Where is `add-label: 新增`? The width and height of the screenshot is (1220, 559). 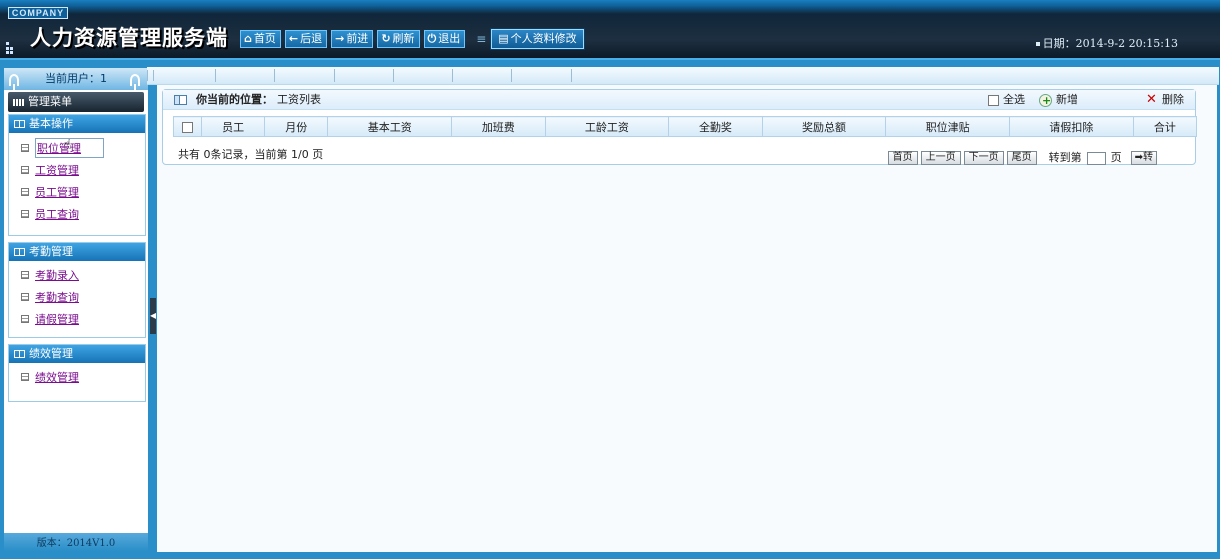
add-label: 新增 is located at coordinates (1067, 99).